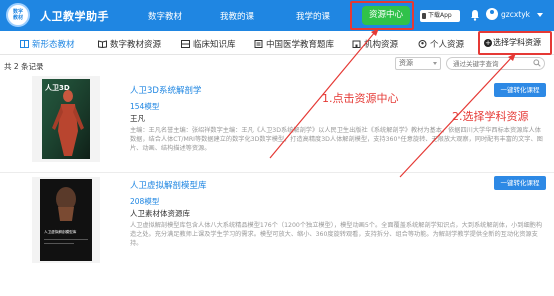 Image resolution: width=554 pixels, height=296 pixels. I want to click on building-icon, so click(356, 44).